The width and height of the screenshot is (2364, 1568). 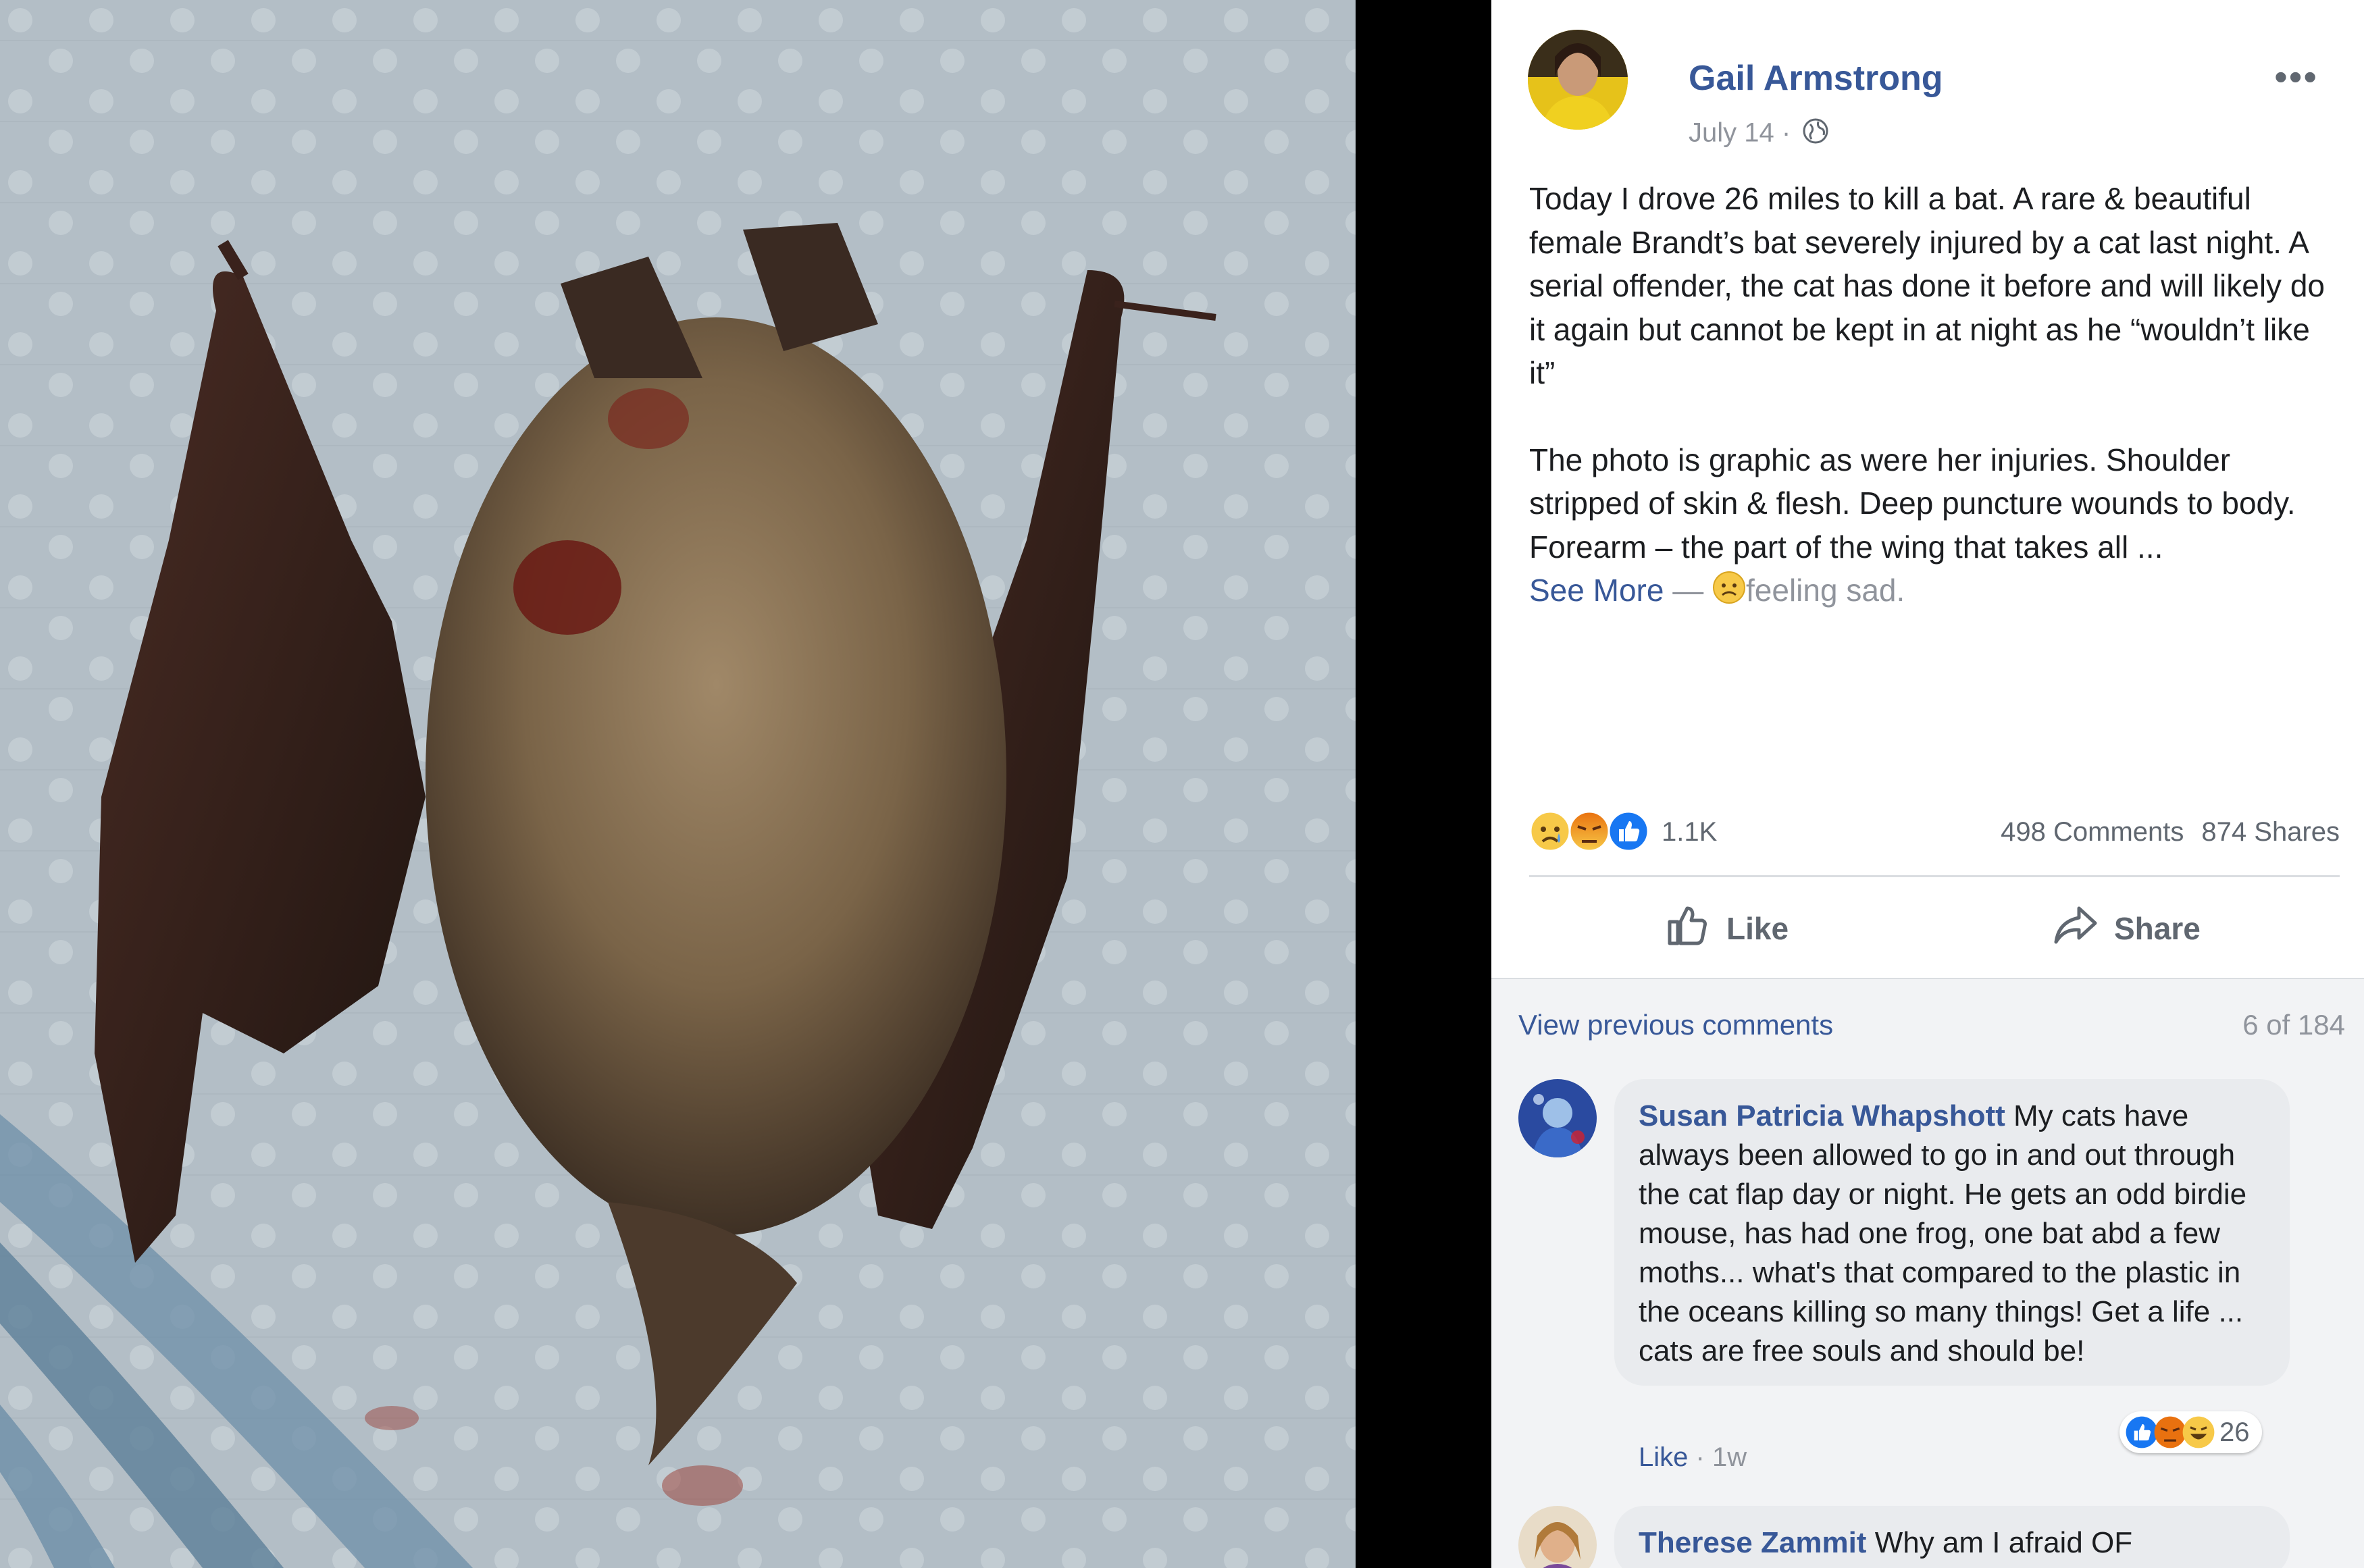 What do you see at coordinates (2198, 1432) in the screenshot?
I see `haha-reaction-icon` at bounding box center [2198, 1432].